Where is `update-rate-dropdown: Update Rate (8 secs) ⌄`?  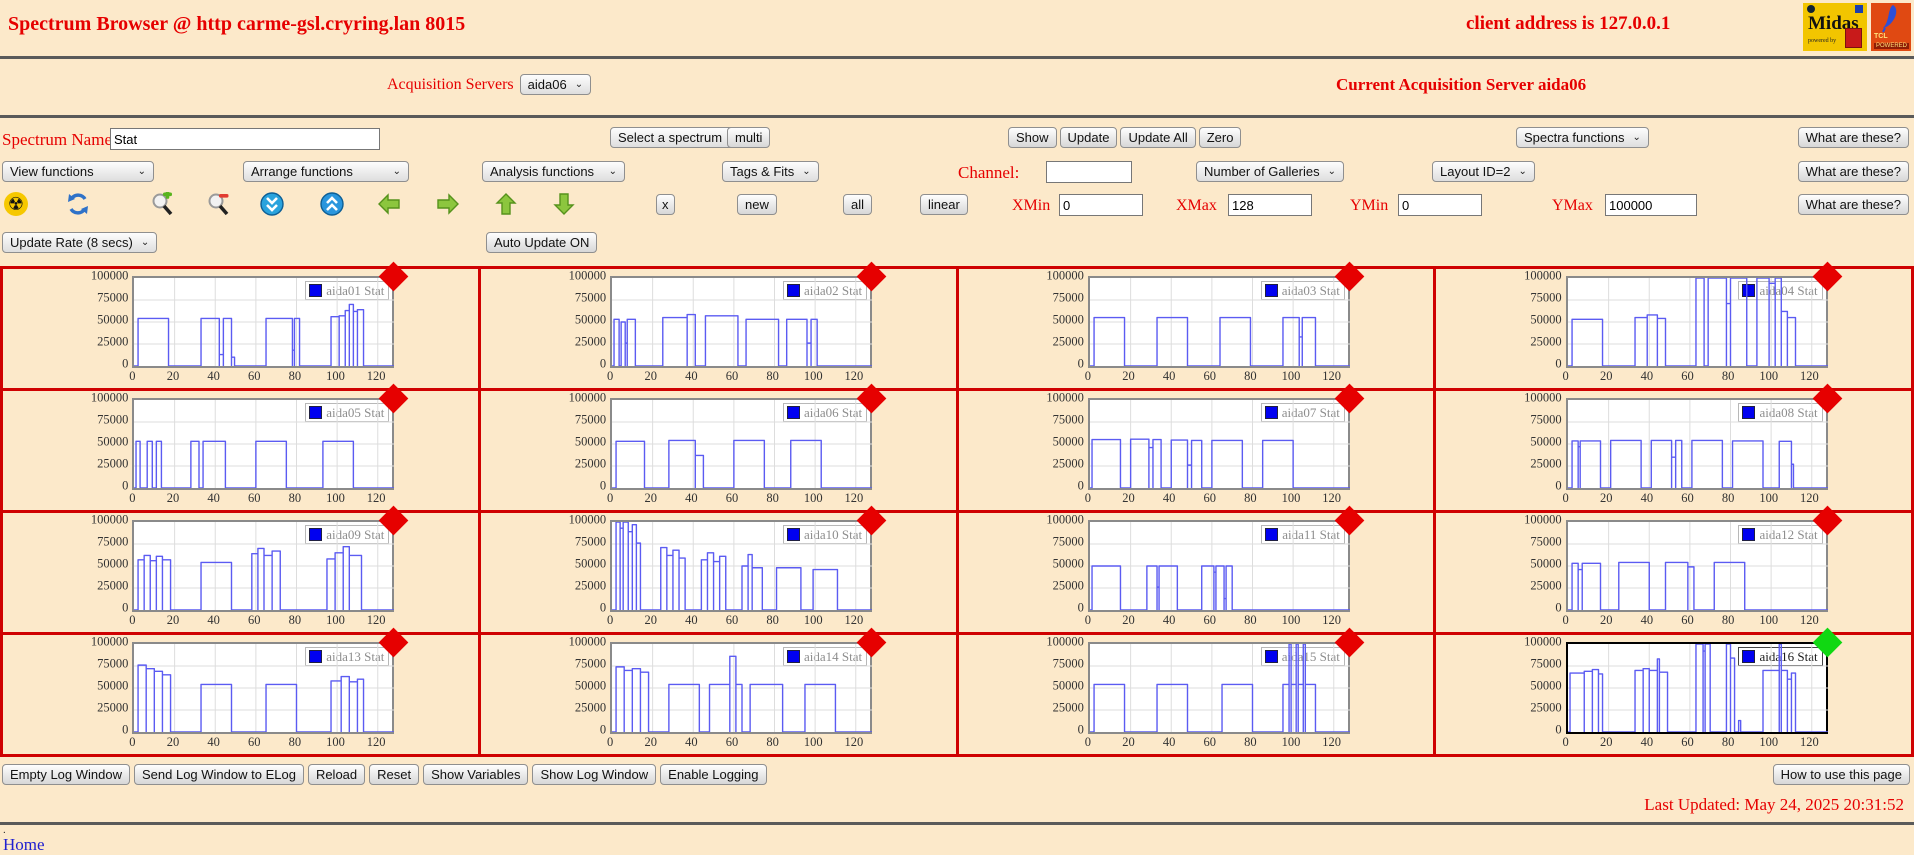
update-rate-dropdown: Update Rate (8 secs) ⌄ is located at coordinates (80, 242).